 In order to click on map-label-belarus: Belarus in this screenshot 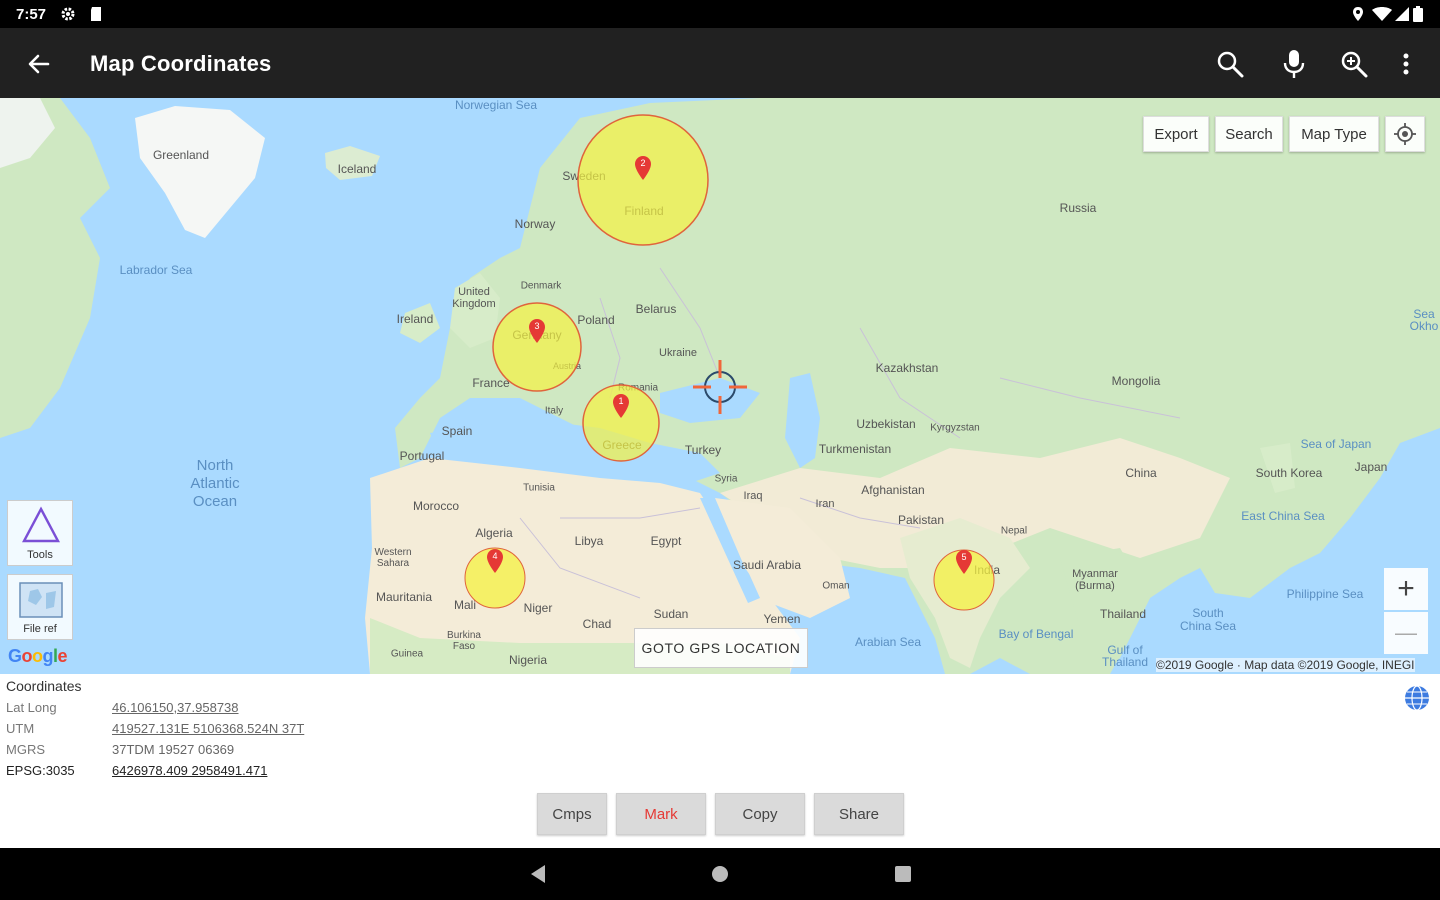, I will do `click(656, 309)`.